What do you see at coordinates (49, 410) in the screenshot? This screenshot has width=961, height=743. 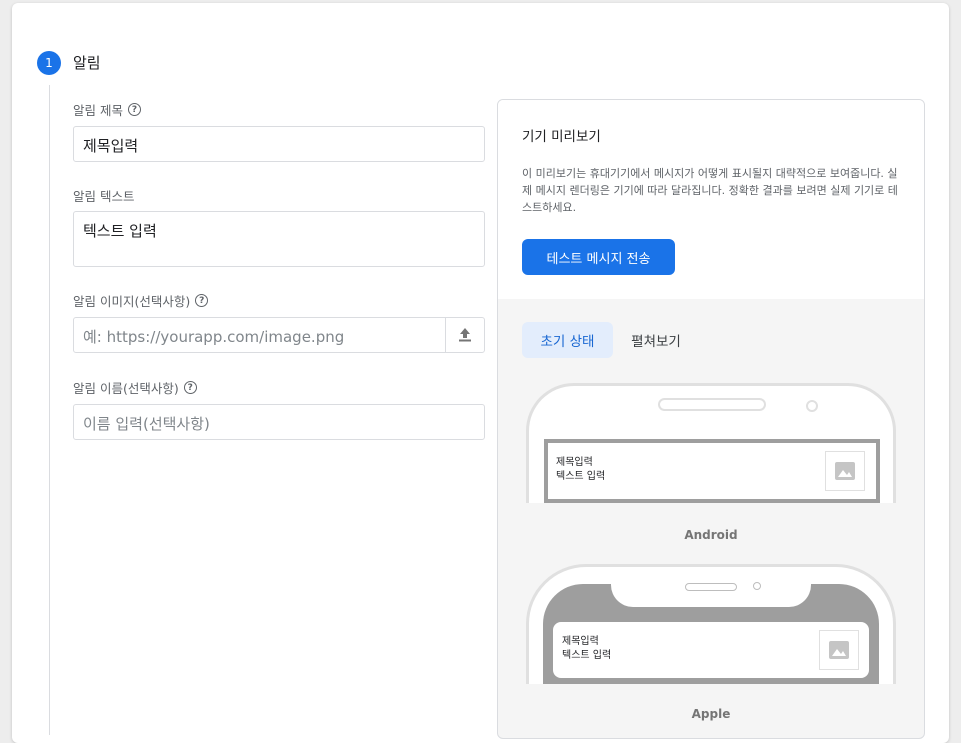 I see `step-connector-line` at bounding box center [49, 410].